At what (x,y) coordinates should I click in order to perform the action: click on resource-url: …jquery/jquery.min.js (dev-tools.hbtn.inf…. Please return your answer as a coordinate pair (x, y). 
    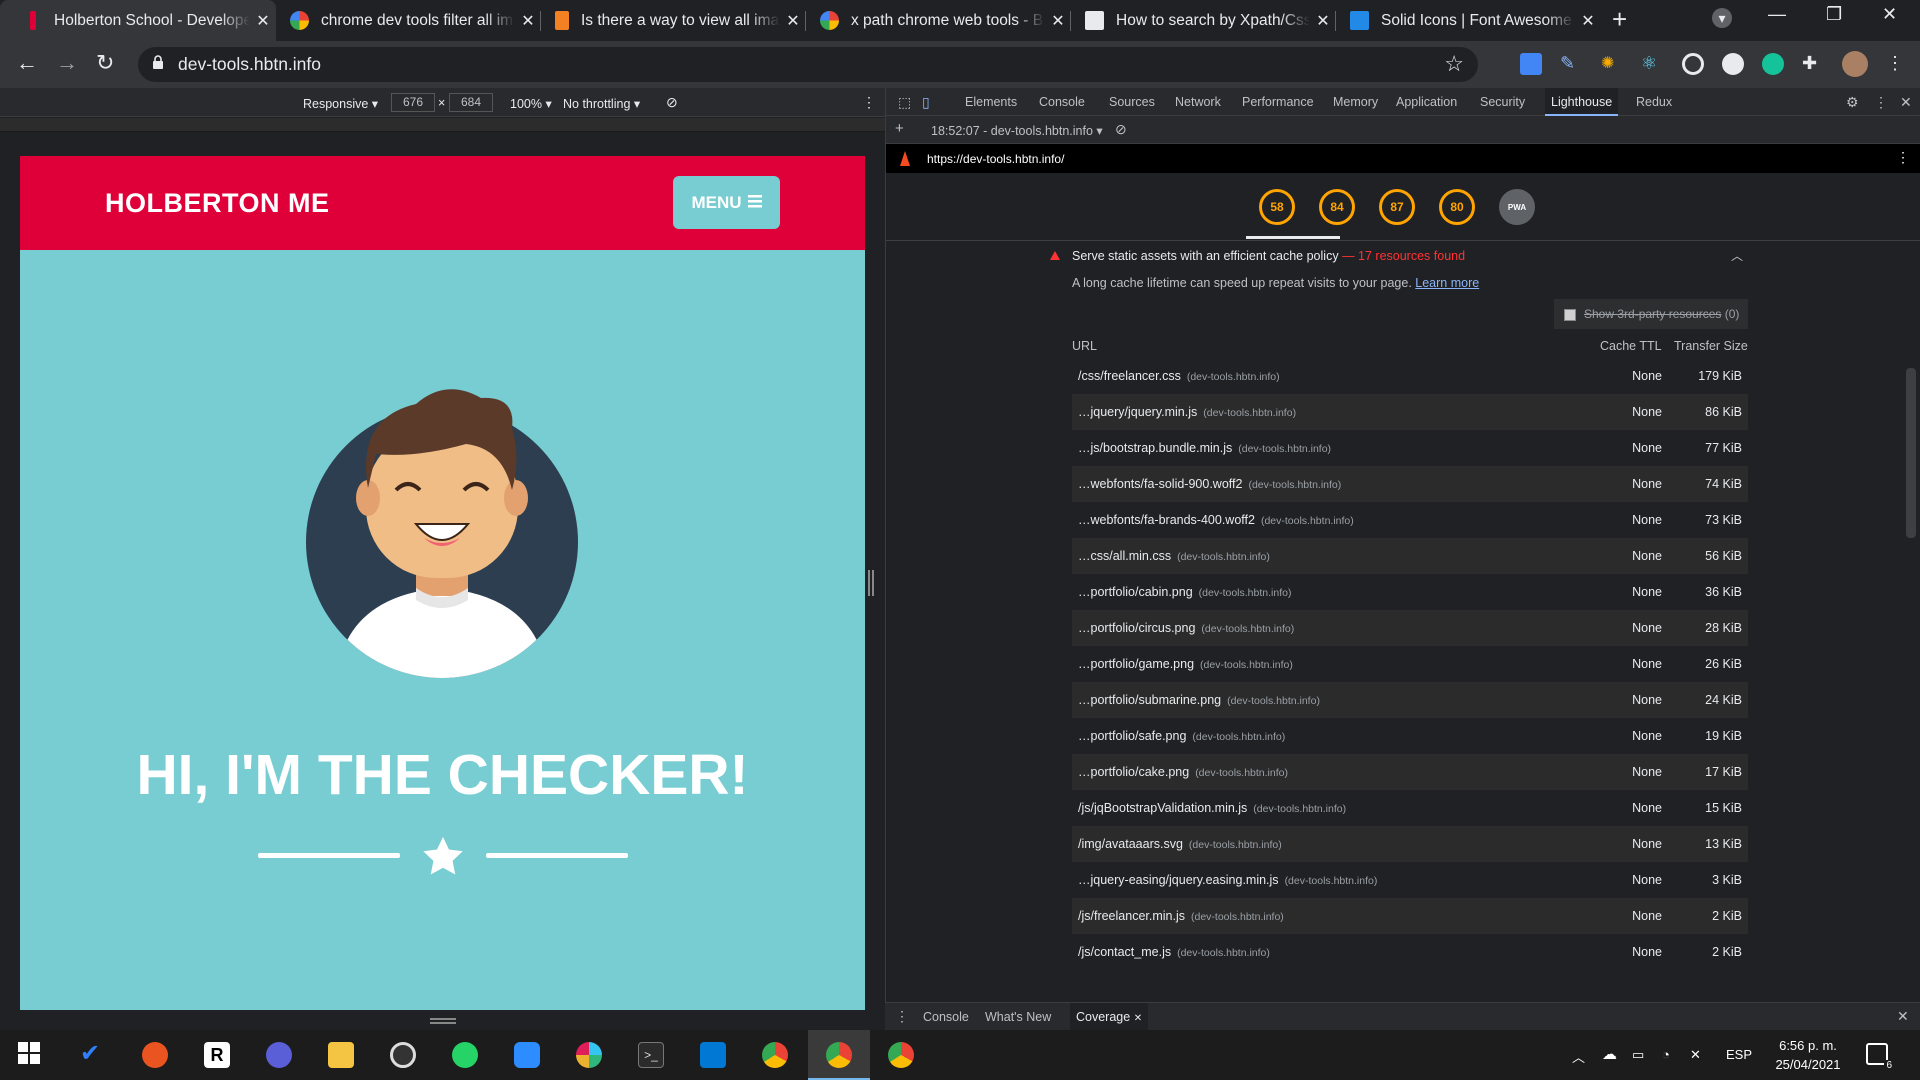
    Looking at the image, I should click on (1187, 412).